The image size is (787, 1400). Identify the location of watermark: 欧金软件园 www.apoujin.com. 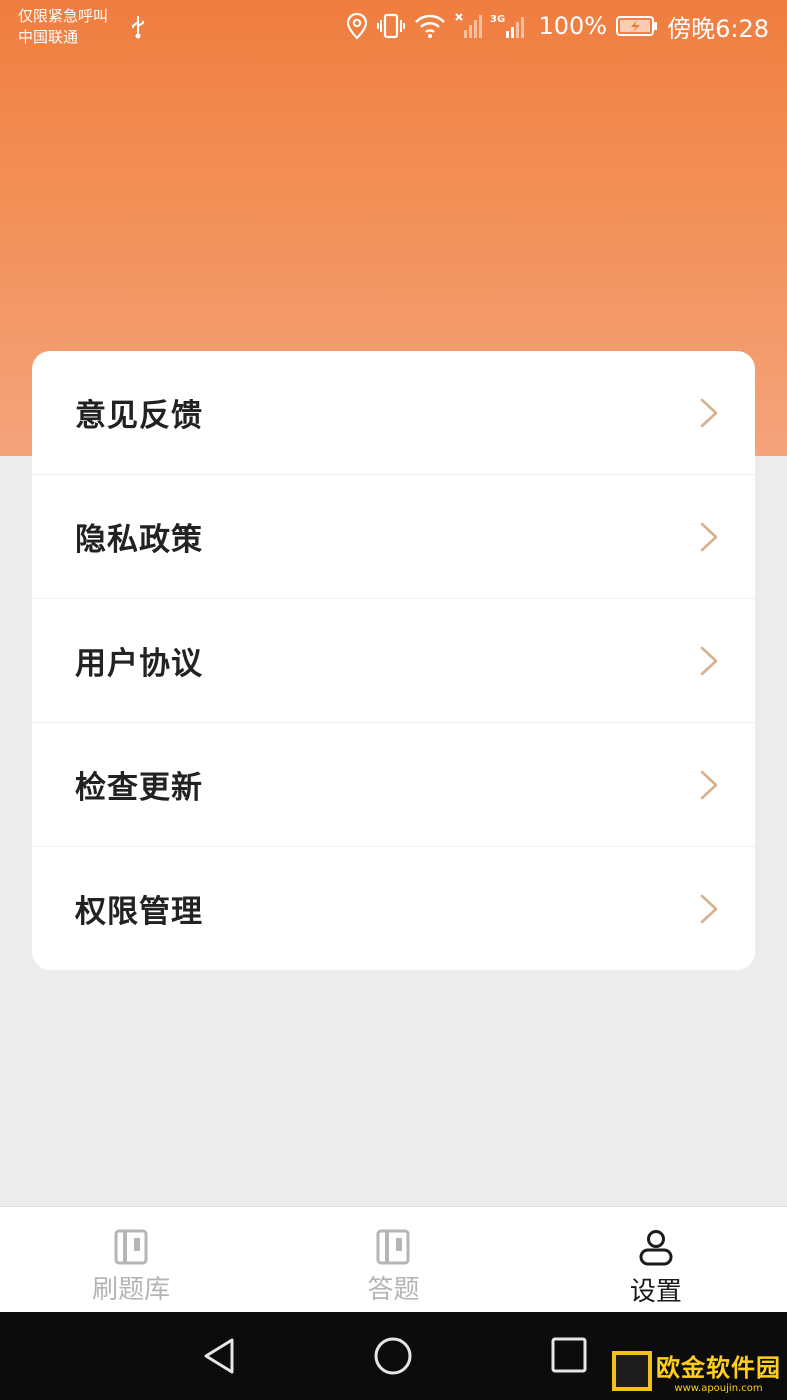
(696, 1371).